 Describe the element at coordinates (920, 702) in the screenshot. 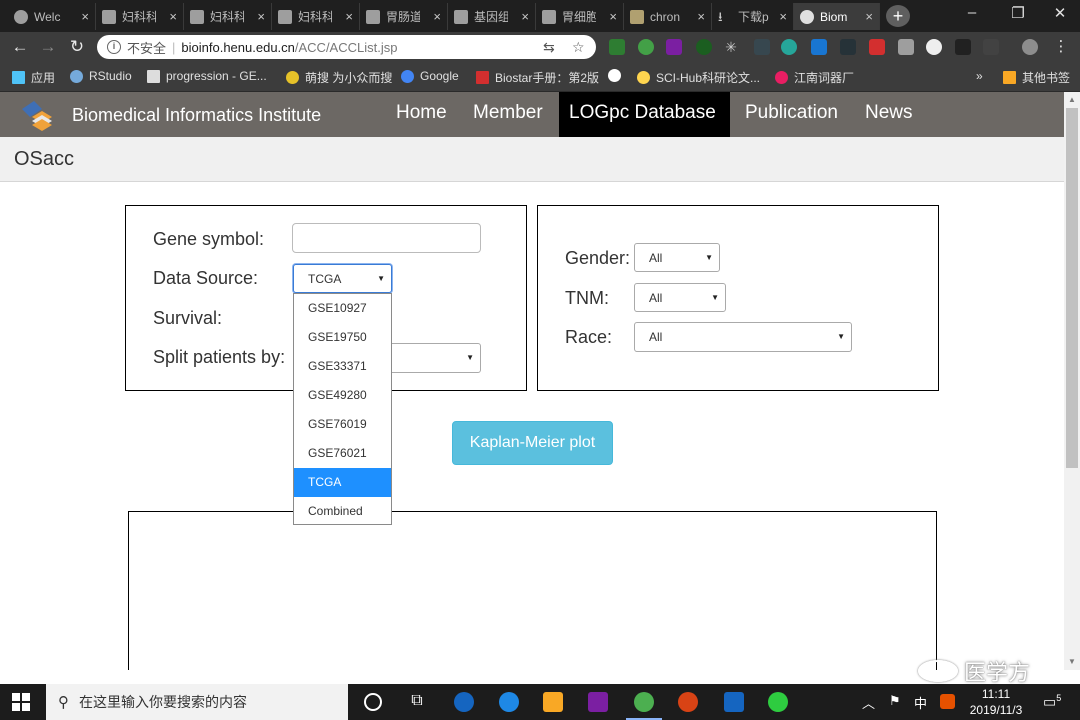

I see `ime-indicator: 中` at that location.